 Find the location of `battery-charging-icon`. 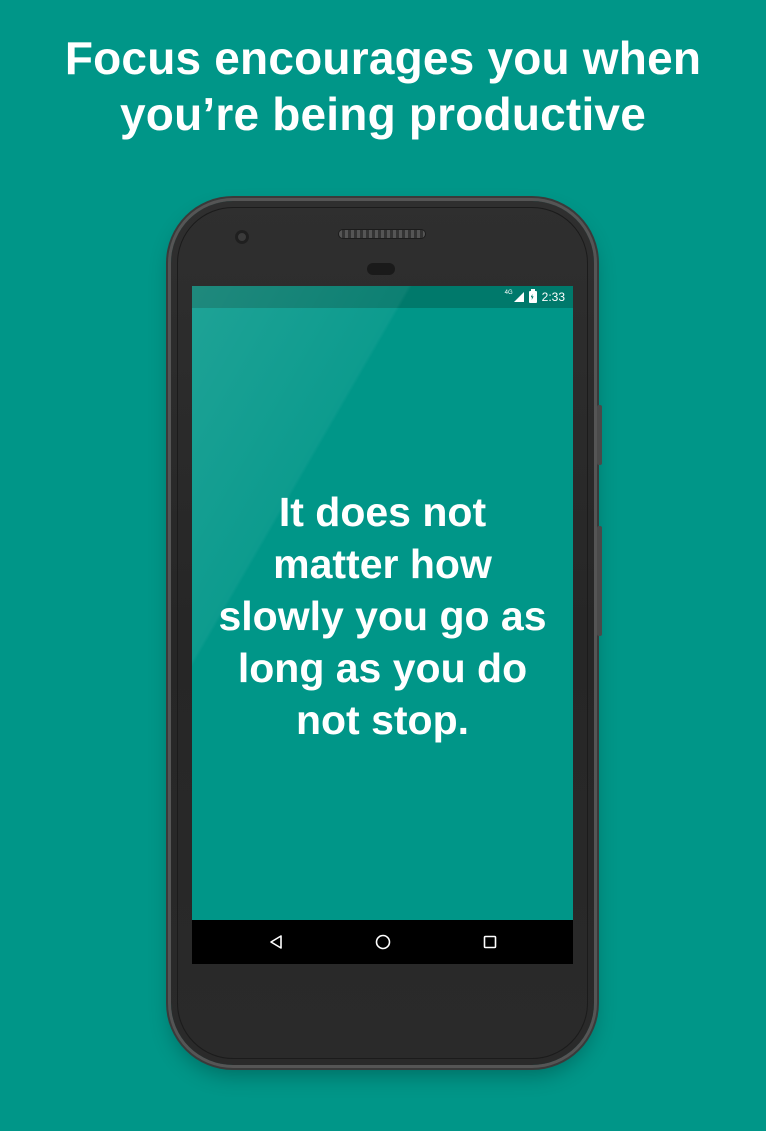

battery-charging-icon is located at coordinates (532, 296).